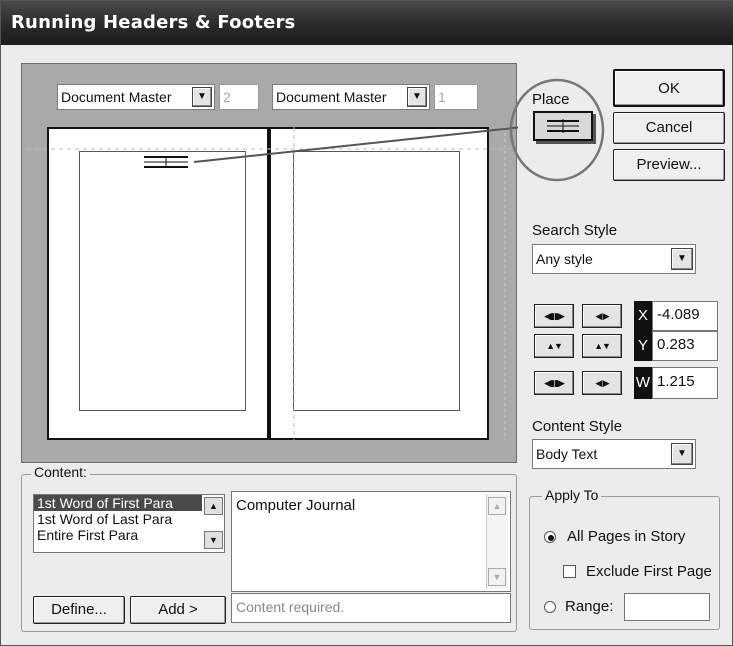 This screenshot has width=733, height=646. I want to click on y-label: Y, so click(642, 345).